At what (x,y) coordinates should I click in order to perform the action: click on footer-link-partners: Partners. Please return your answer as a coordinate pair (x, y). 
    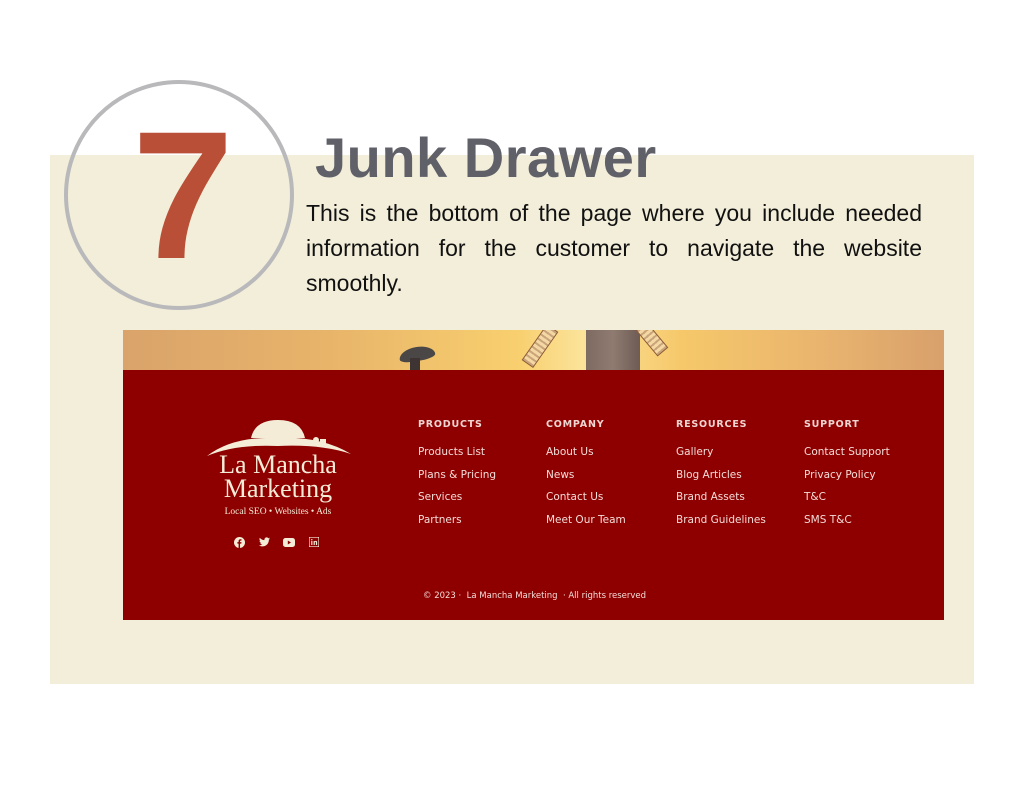
    Looking at the image, I should click on (482, 524).